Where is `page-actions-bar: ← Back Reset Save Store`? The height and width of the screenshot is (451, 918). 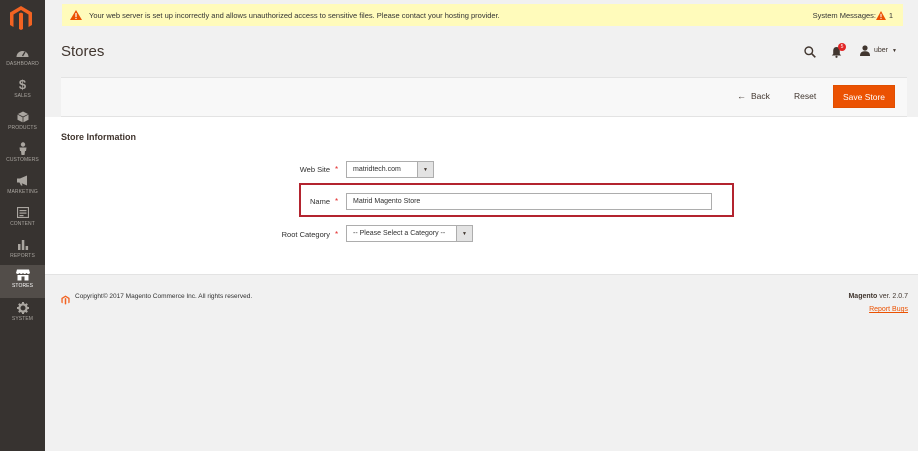
page-actions-bar: ← Back Reset Save Store is located at coordinates (484, 97).